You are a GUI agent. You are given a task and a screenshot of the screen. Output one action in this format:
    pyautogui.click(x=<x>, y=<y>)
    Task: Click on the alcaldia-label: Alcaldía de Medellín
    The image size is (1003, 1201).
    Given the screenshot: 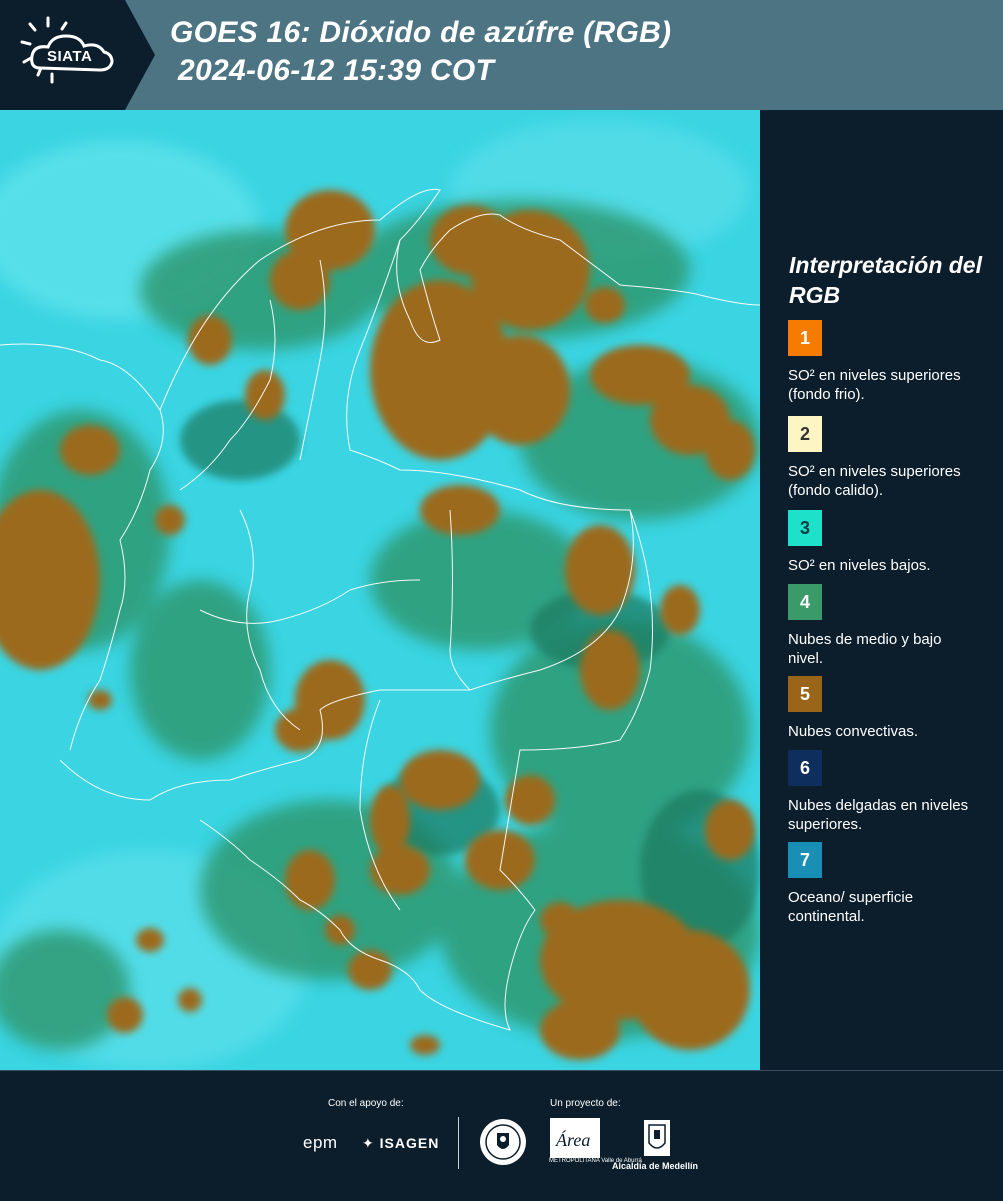 What is the action you would take?
    pyautogui.click(x=655, y=1166)
    